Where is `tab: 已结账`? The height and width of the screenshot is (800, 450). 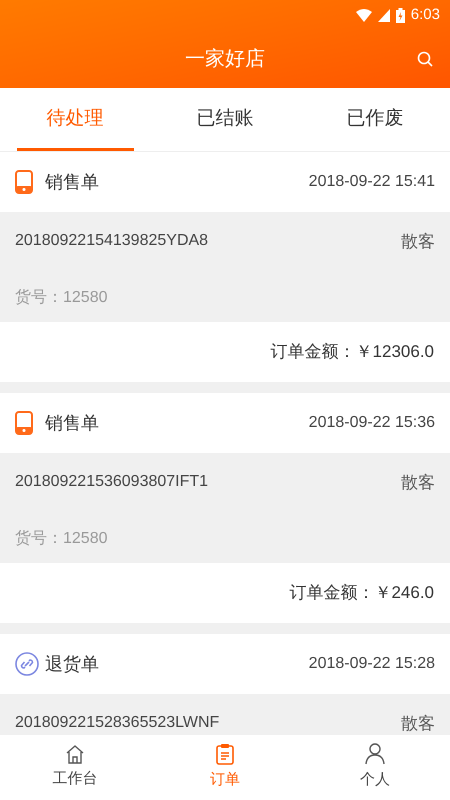
tab: 已结账 is located at coordinates (225, 119).